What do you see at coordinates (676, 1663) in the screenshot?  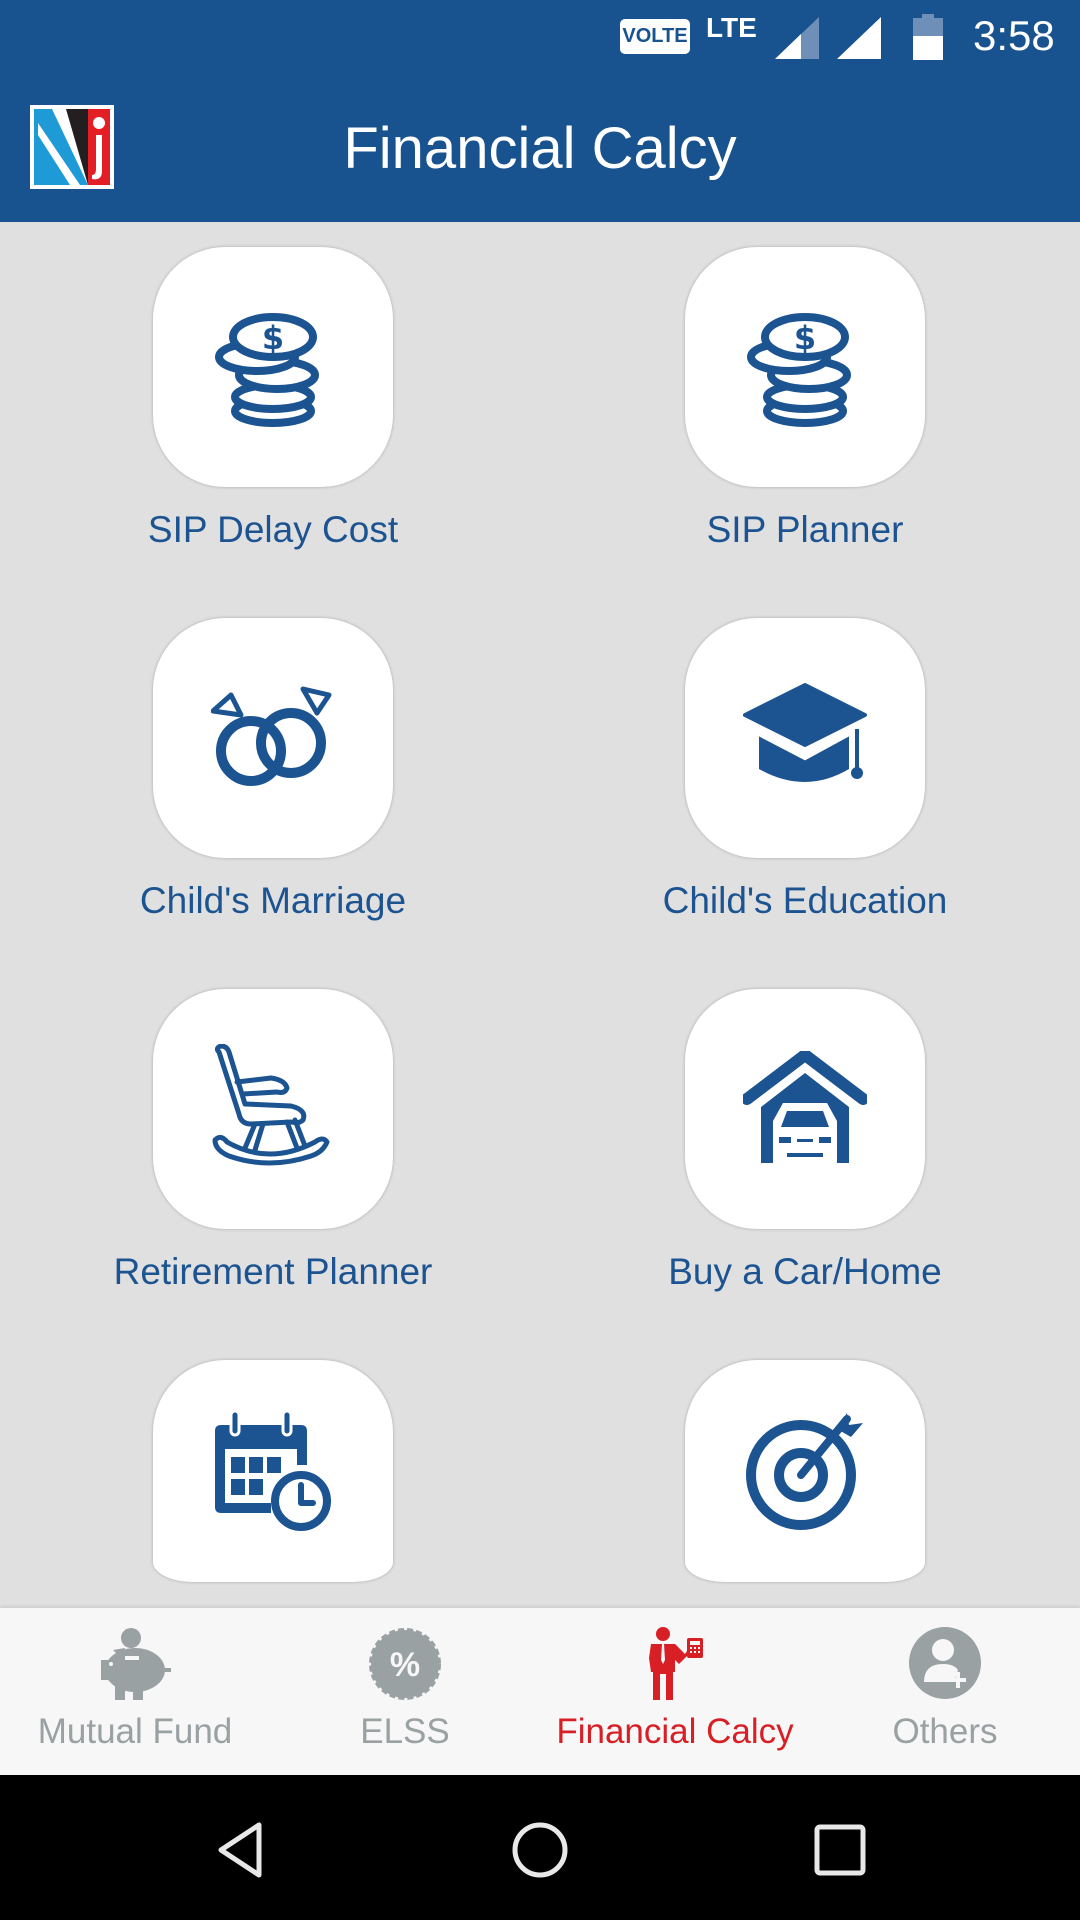 I see `man-calculator-icon` at bounding box center [676, 1663].